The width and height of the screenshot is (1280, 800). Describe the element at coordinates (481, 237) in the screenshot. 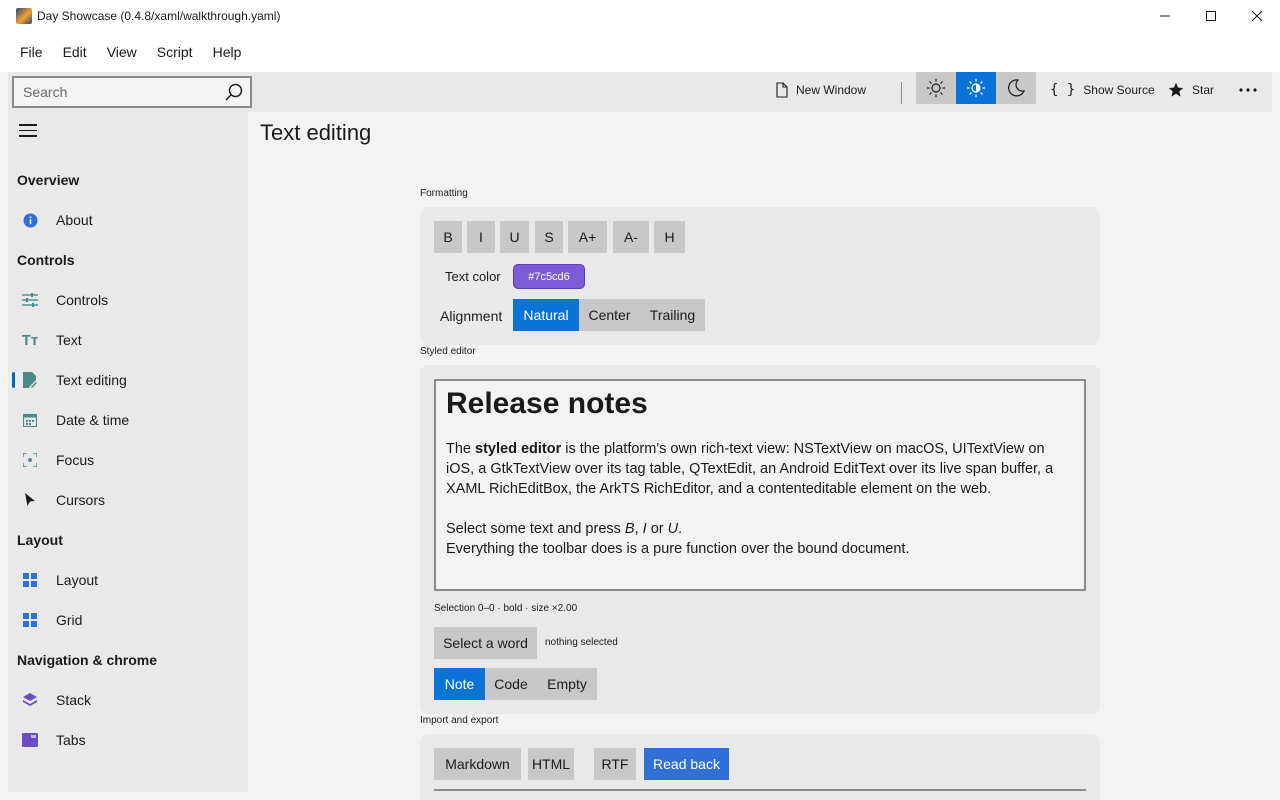

I see `italic-button: I` at that location.